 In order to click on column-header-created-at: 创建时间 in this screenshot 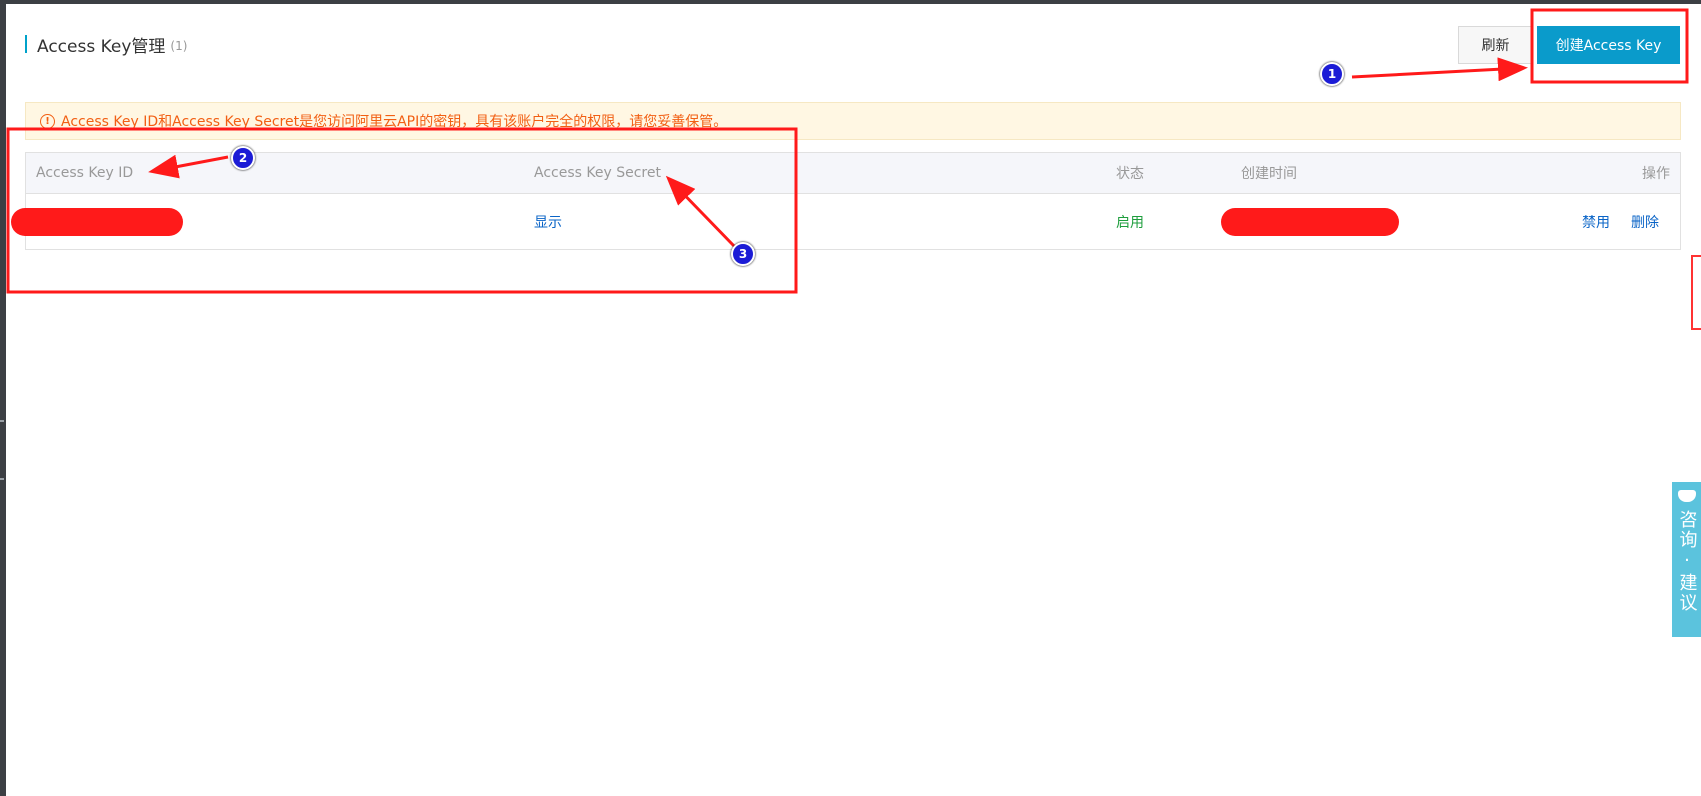, I will do `click(1269, 174)`.